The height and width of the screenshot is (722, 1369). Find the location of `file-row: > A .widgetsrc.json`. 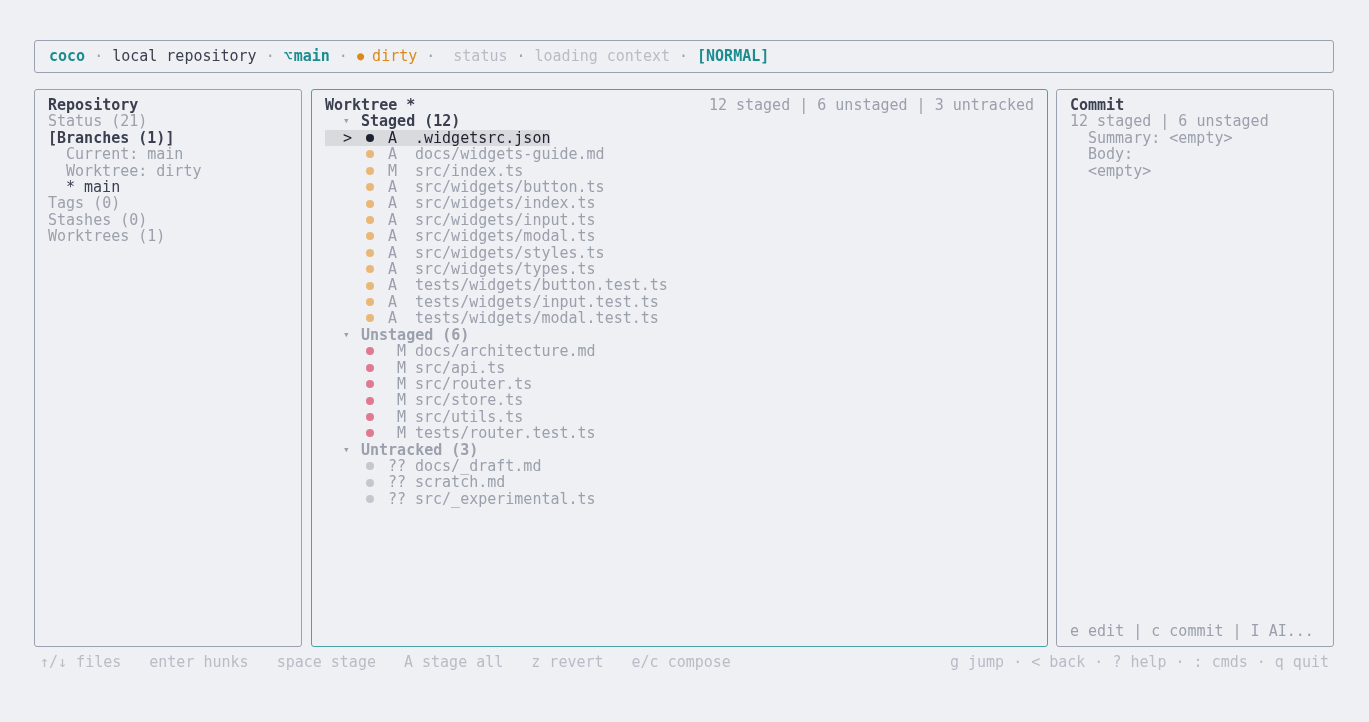

file-row: > A .widgetsrc.json is located at coordinates (438, 138).